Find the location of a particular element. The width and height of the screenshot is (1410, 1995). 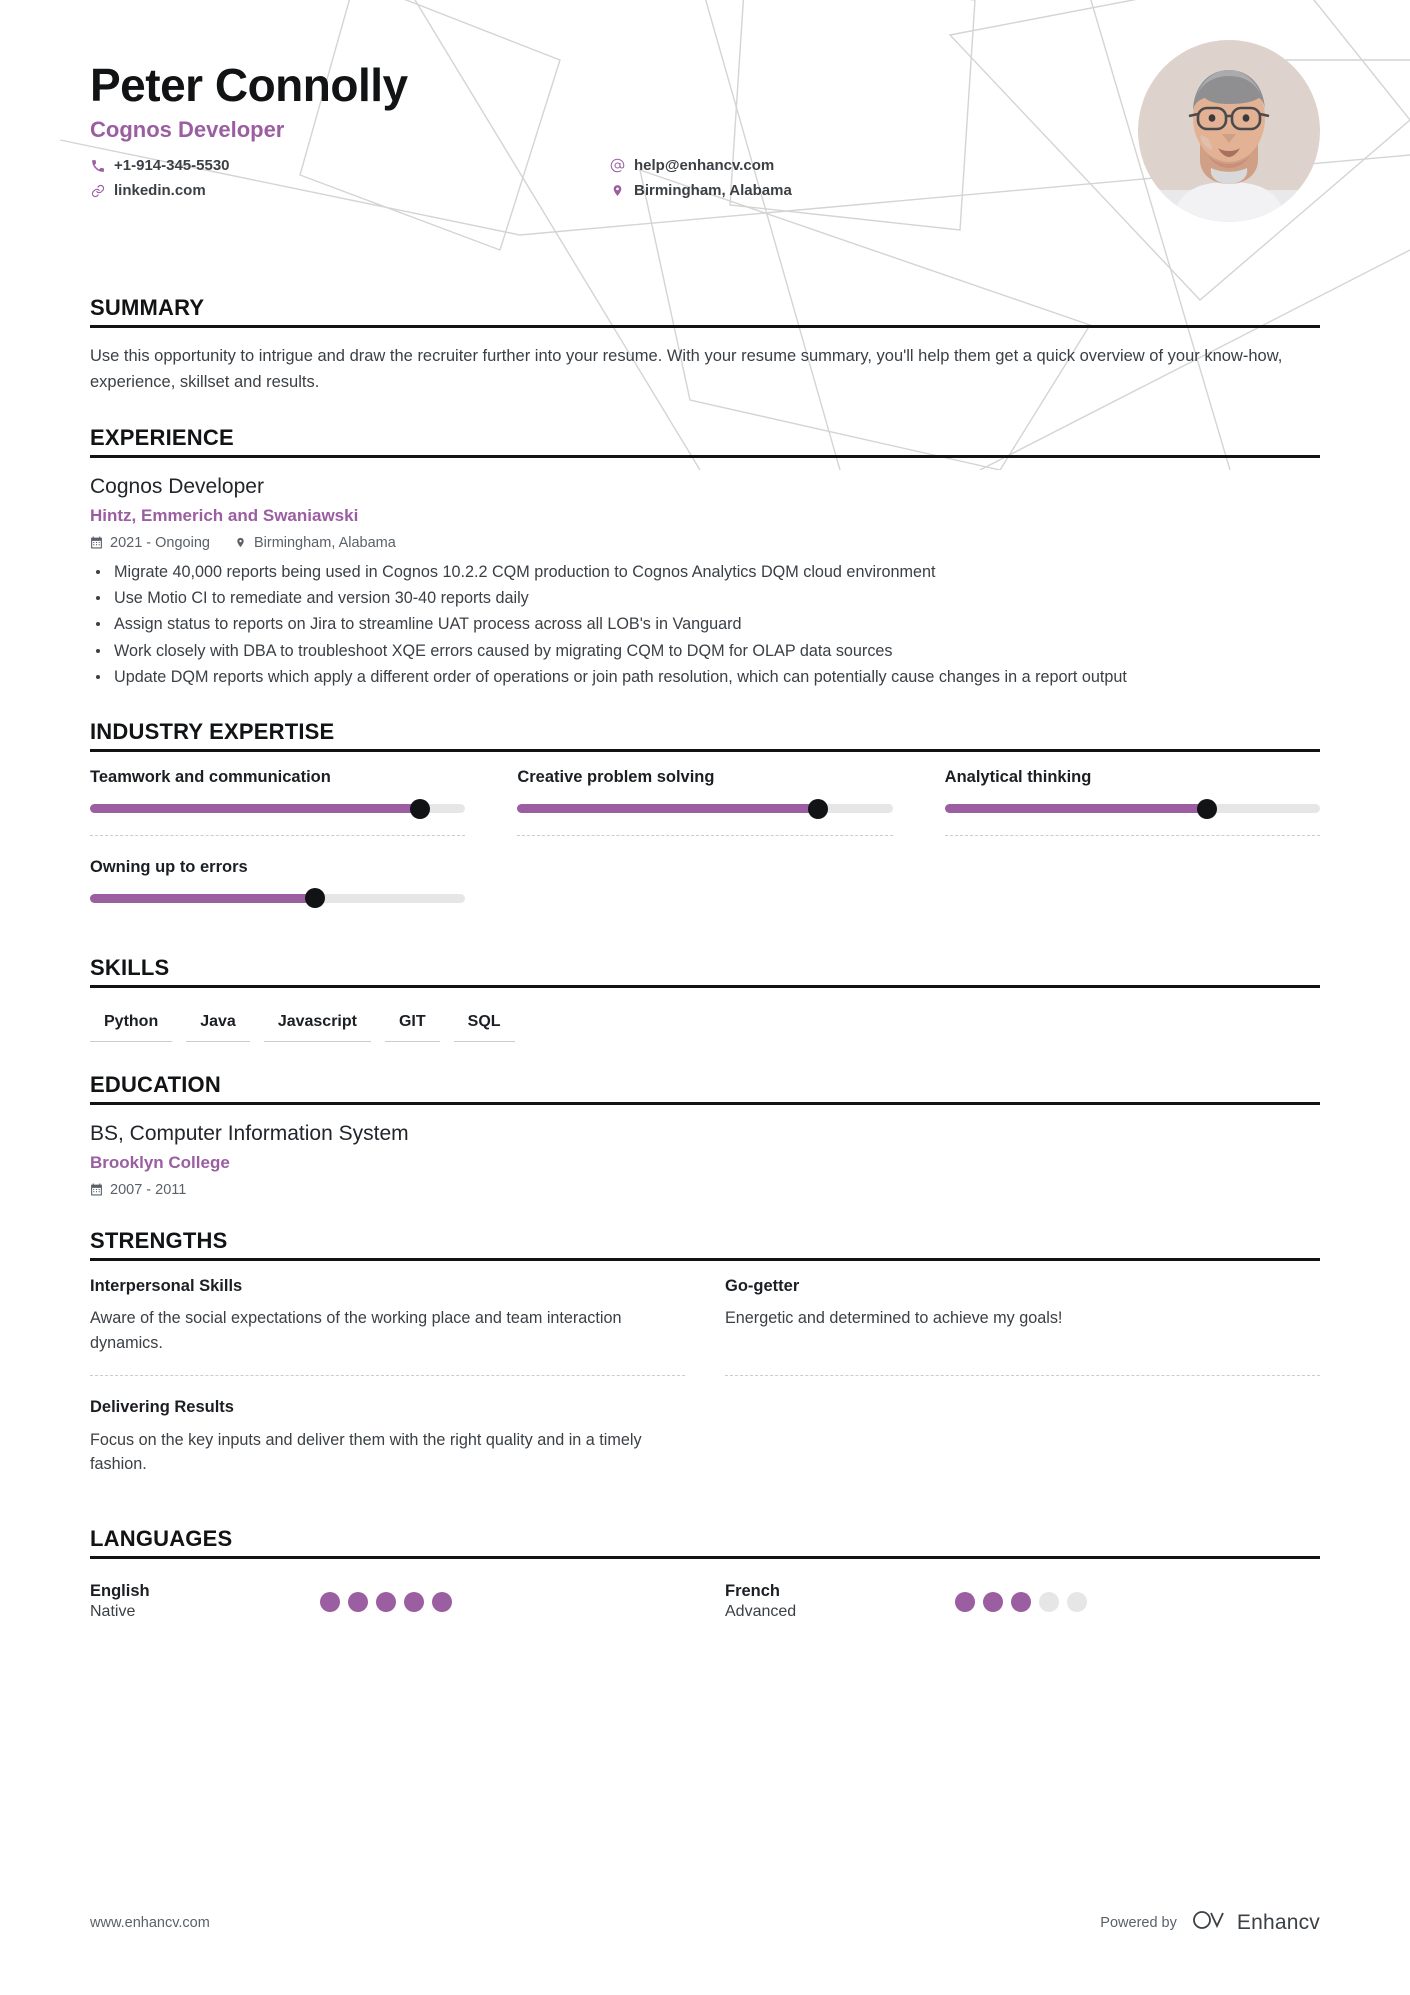

contact-linkedin: linkedin.com is located at coordinates (350, 191).